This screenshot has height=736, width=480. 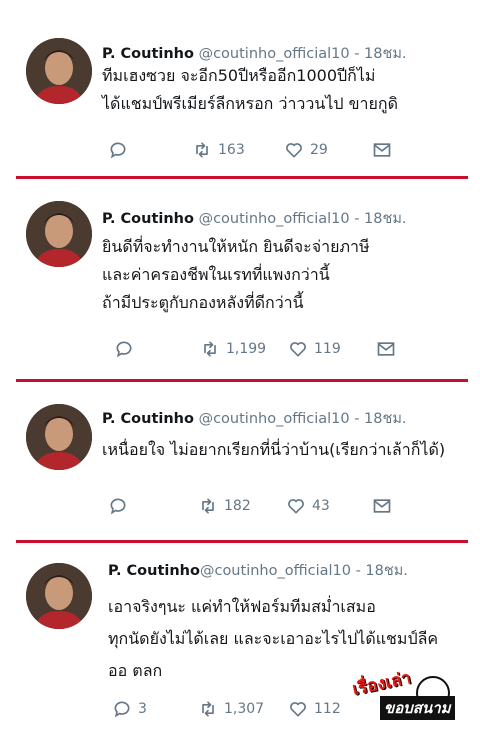 What do you see at coordinates (327, 349) in the screenshot?
I see `like-count: 119` at bounding box center [327, 349].